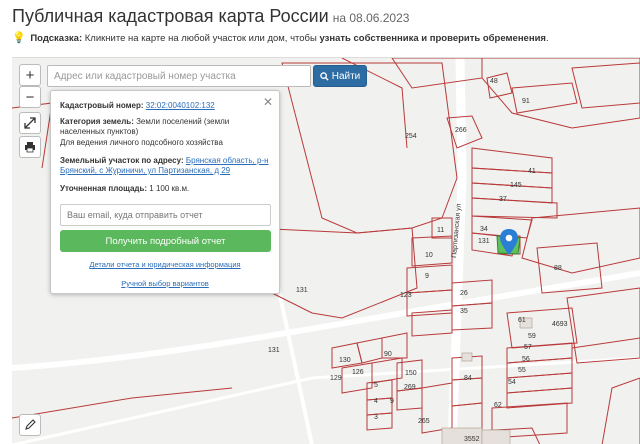 Image resolution: width=640 pixels, height=444 pixels. I want to click on parcel-label: 55, so click(522, 370).